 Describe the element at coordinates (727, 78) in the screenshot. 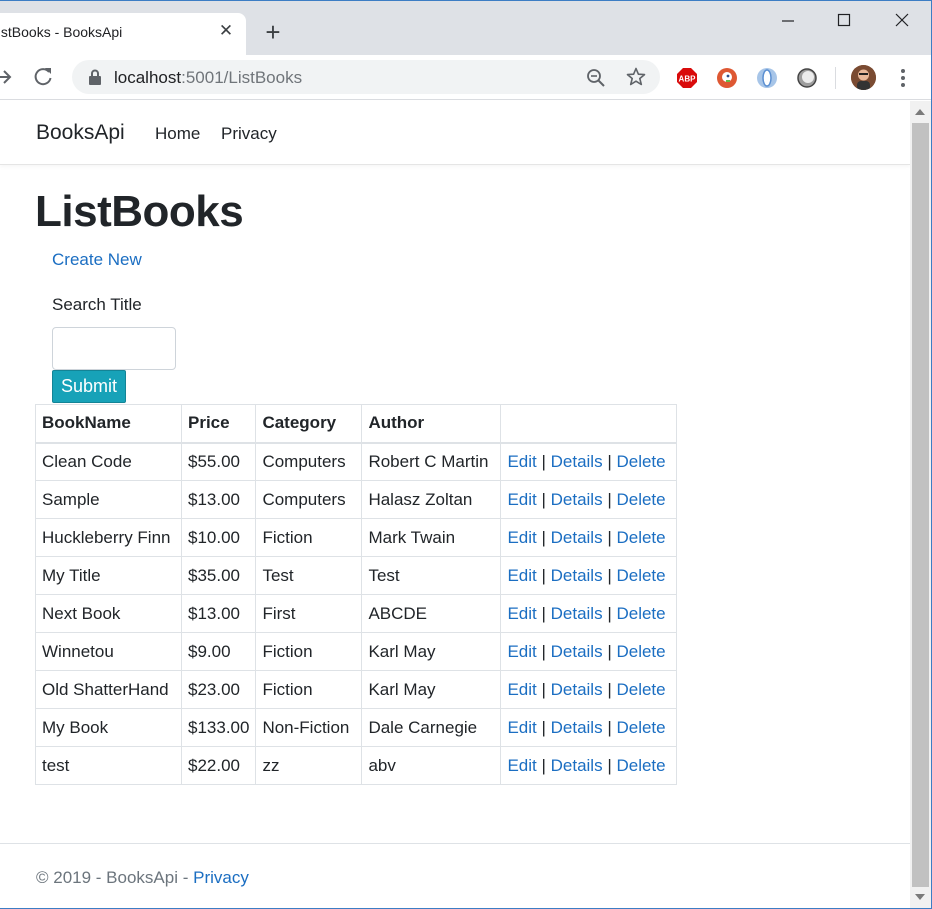

I see `duckduckgo-icon` at that location.